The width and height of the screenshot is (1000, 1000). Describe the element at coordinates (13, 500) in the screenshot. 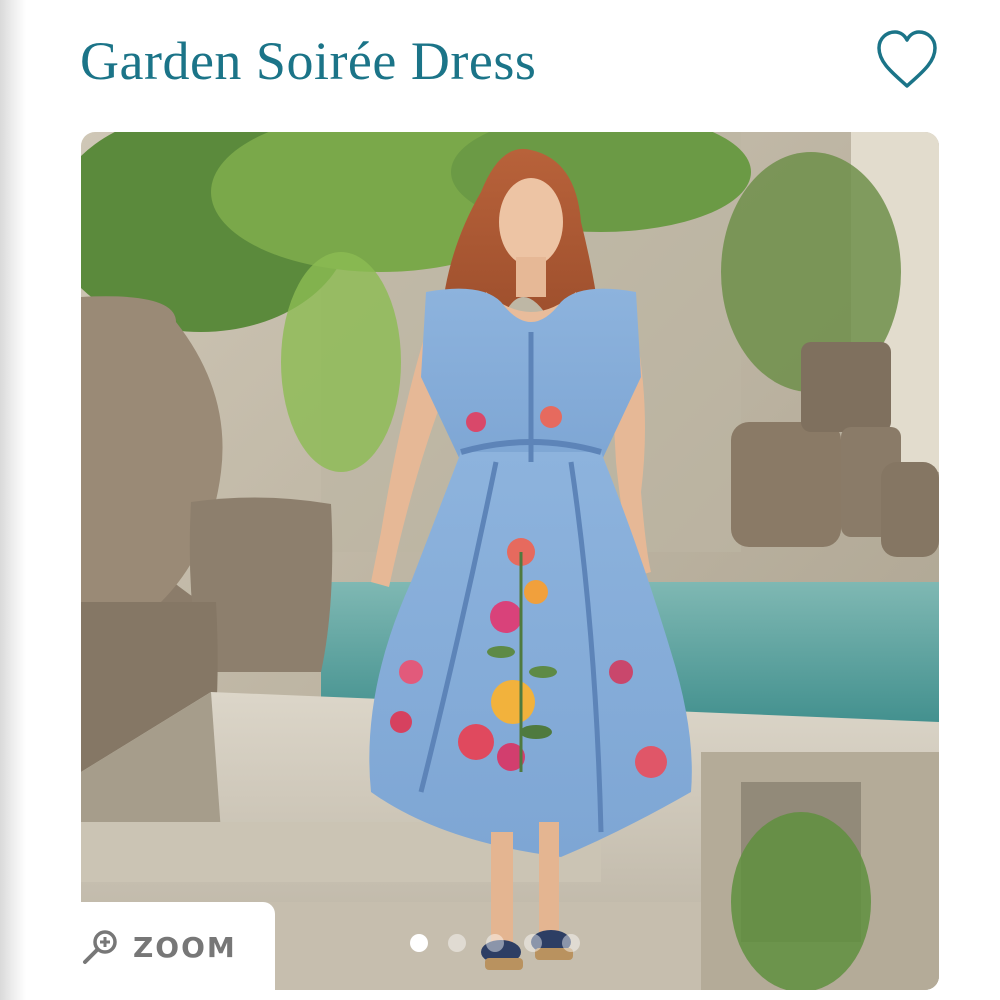

I see `left-edge-shadow` at that location.